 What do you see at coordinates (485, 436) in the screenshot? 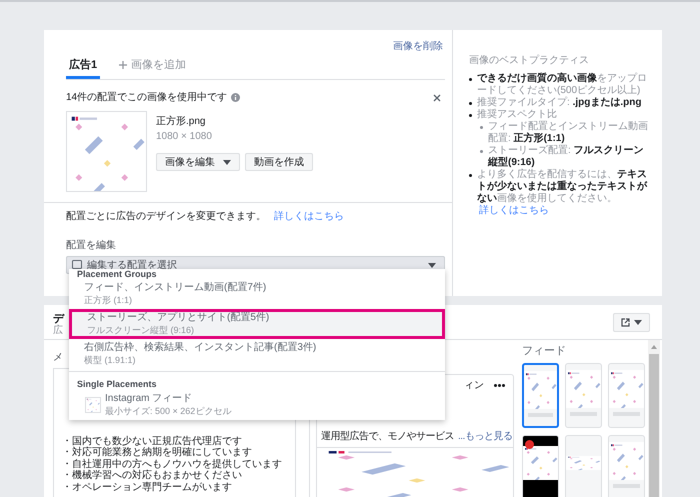
I see `see-more-link: ...もっと見る` at bounding box center [485, 436].